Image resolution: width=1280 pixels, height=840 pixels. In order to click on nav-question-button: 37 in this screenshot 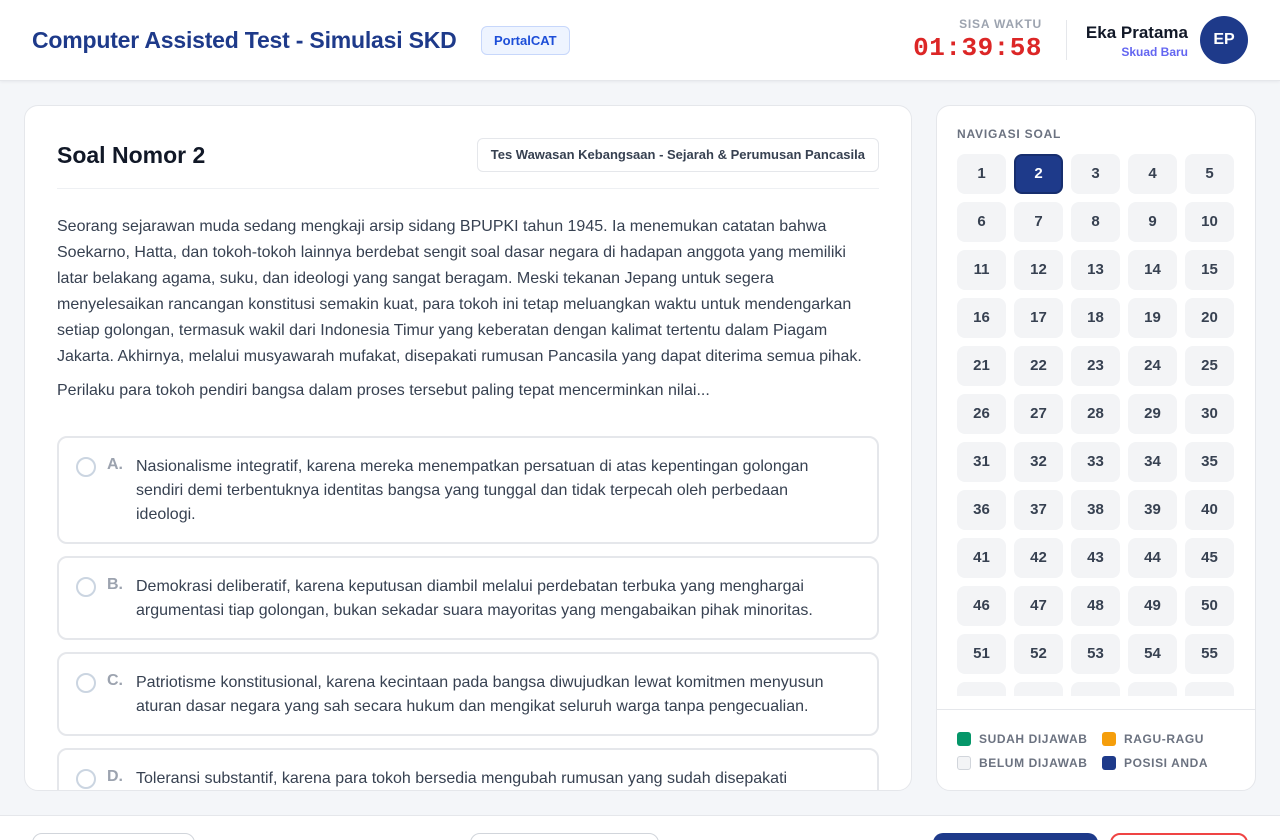, I will do `click(1038, 510)`.